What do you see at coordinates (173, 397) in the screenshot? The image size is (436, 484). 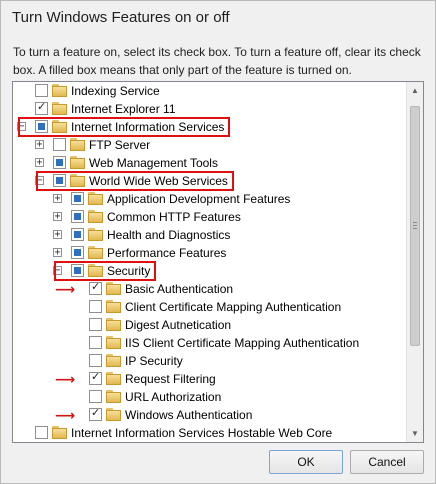 I see `tree-item-label: URL Authorization` at bounding box center [173, 397].